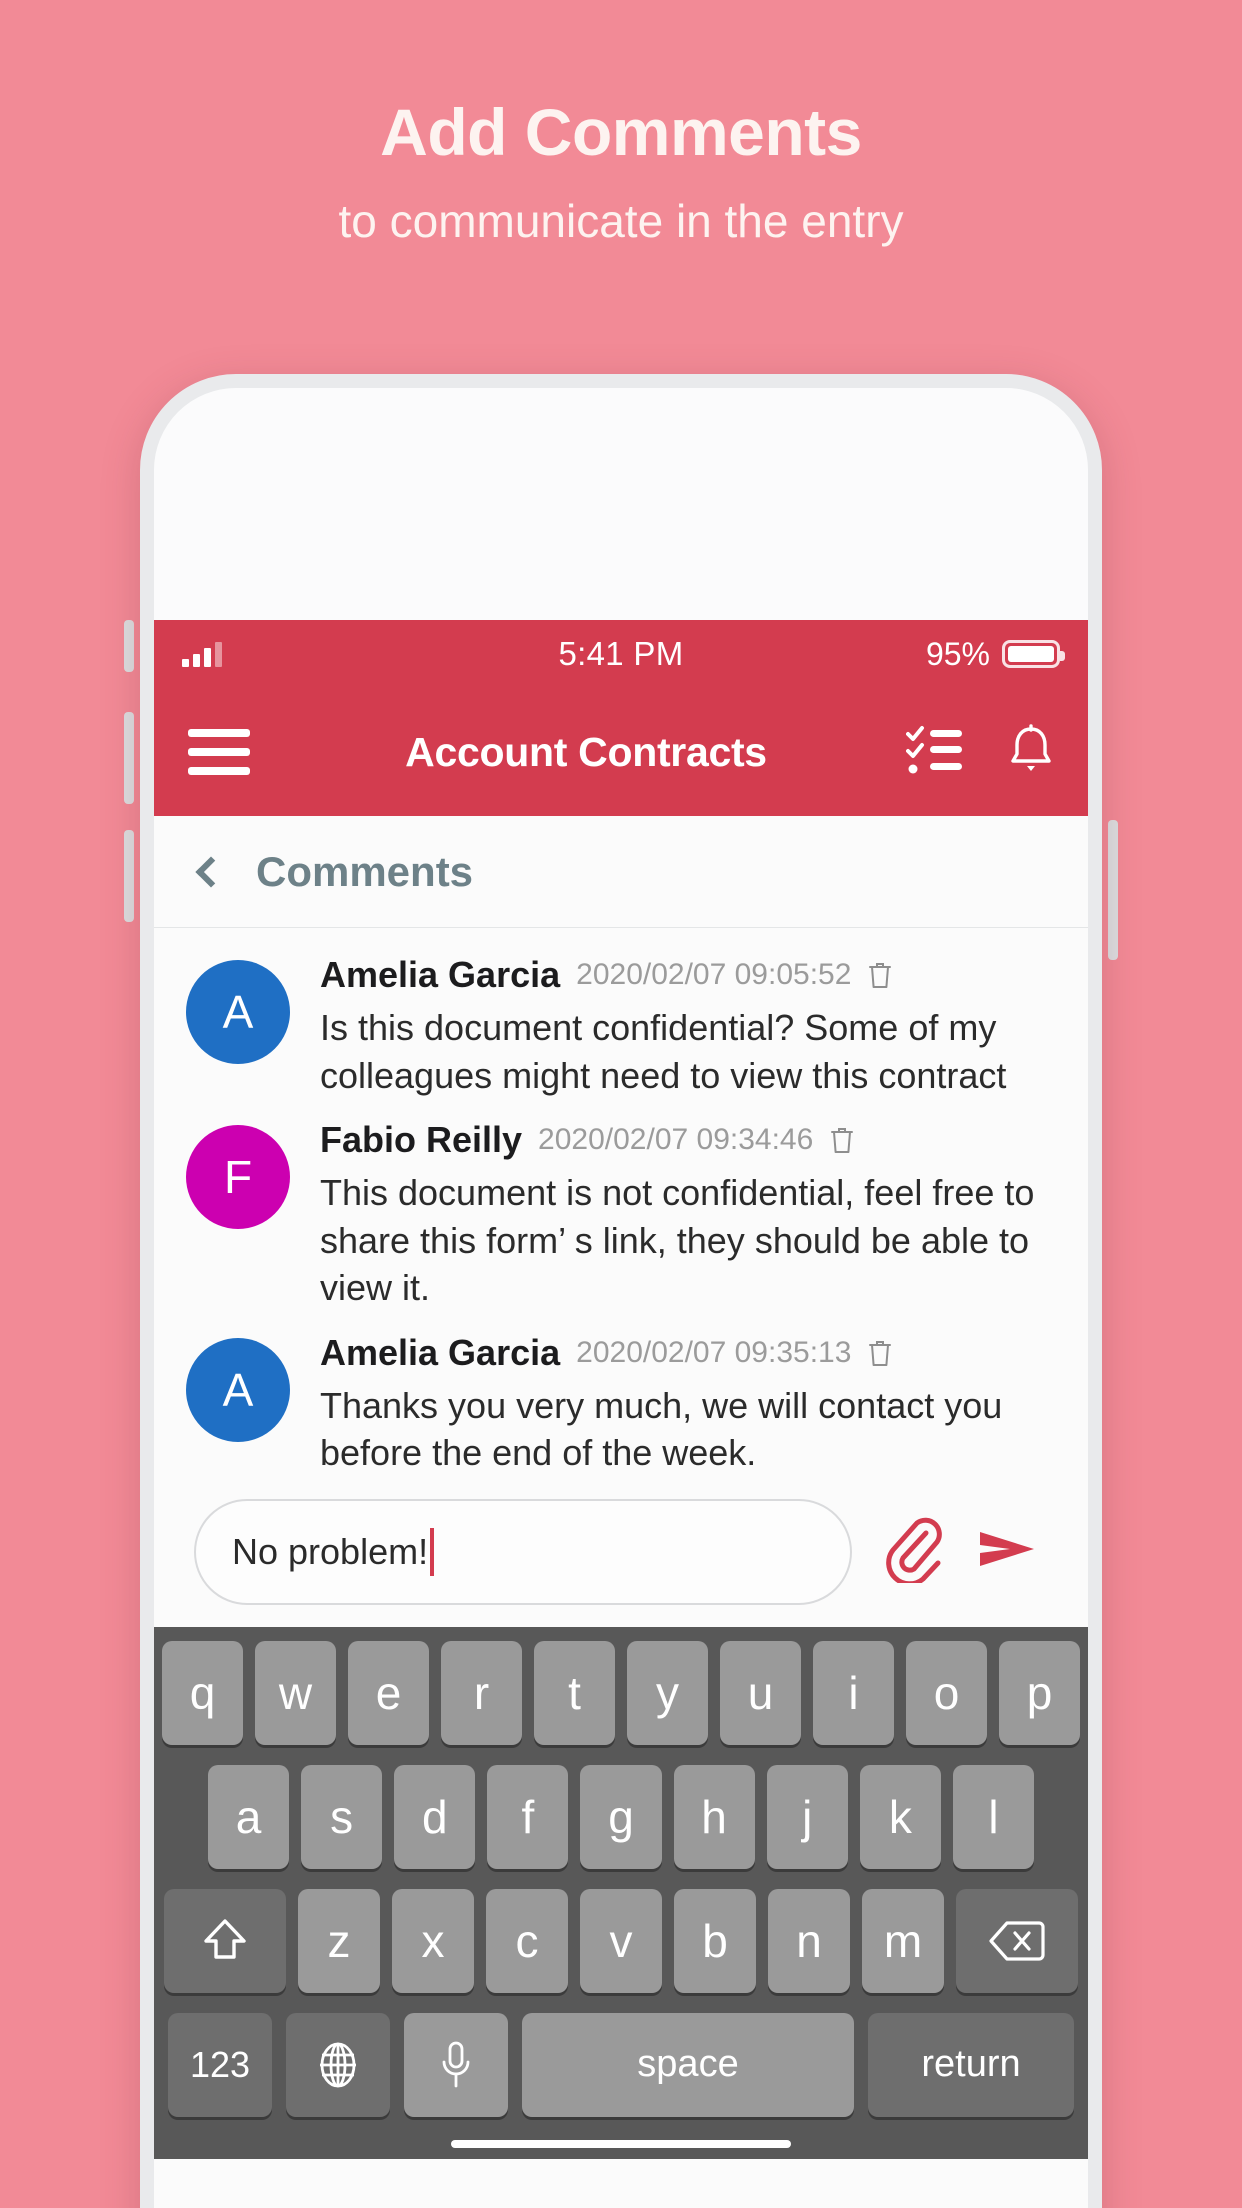  What do you see at coordinates (621, 654) in the screenshot?
I see `status-bar: 5:41 PM 95%` at bounding box center [621, 654].